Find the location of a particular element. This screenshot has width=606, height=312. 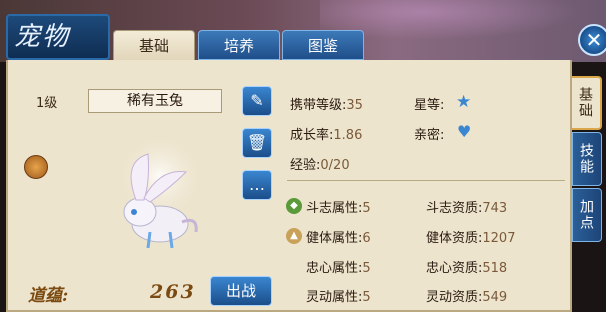

carry-level: 携带等级:35 is located at coordinates (326, 103).